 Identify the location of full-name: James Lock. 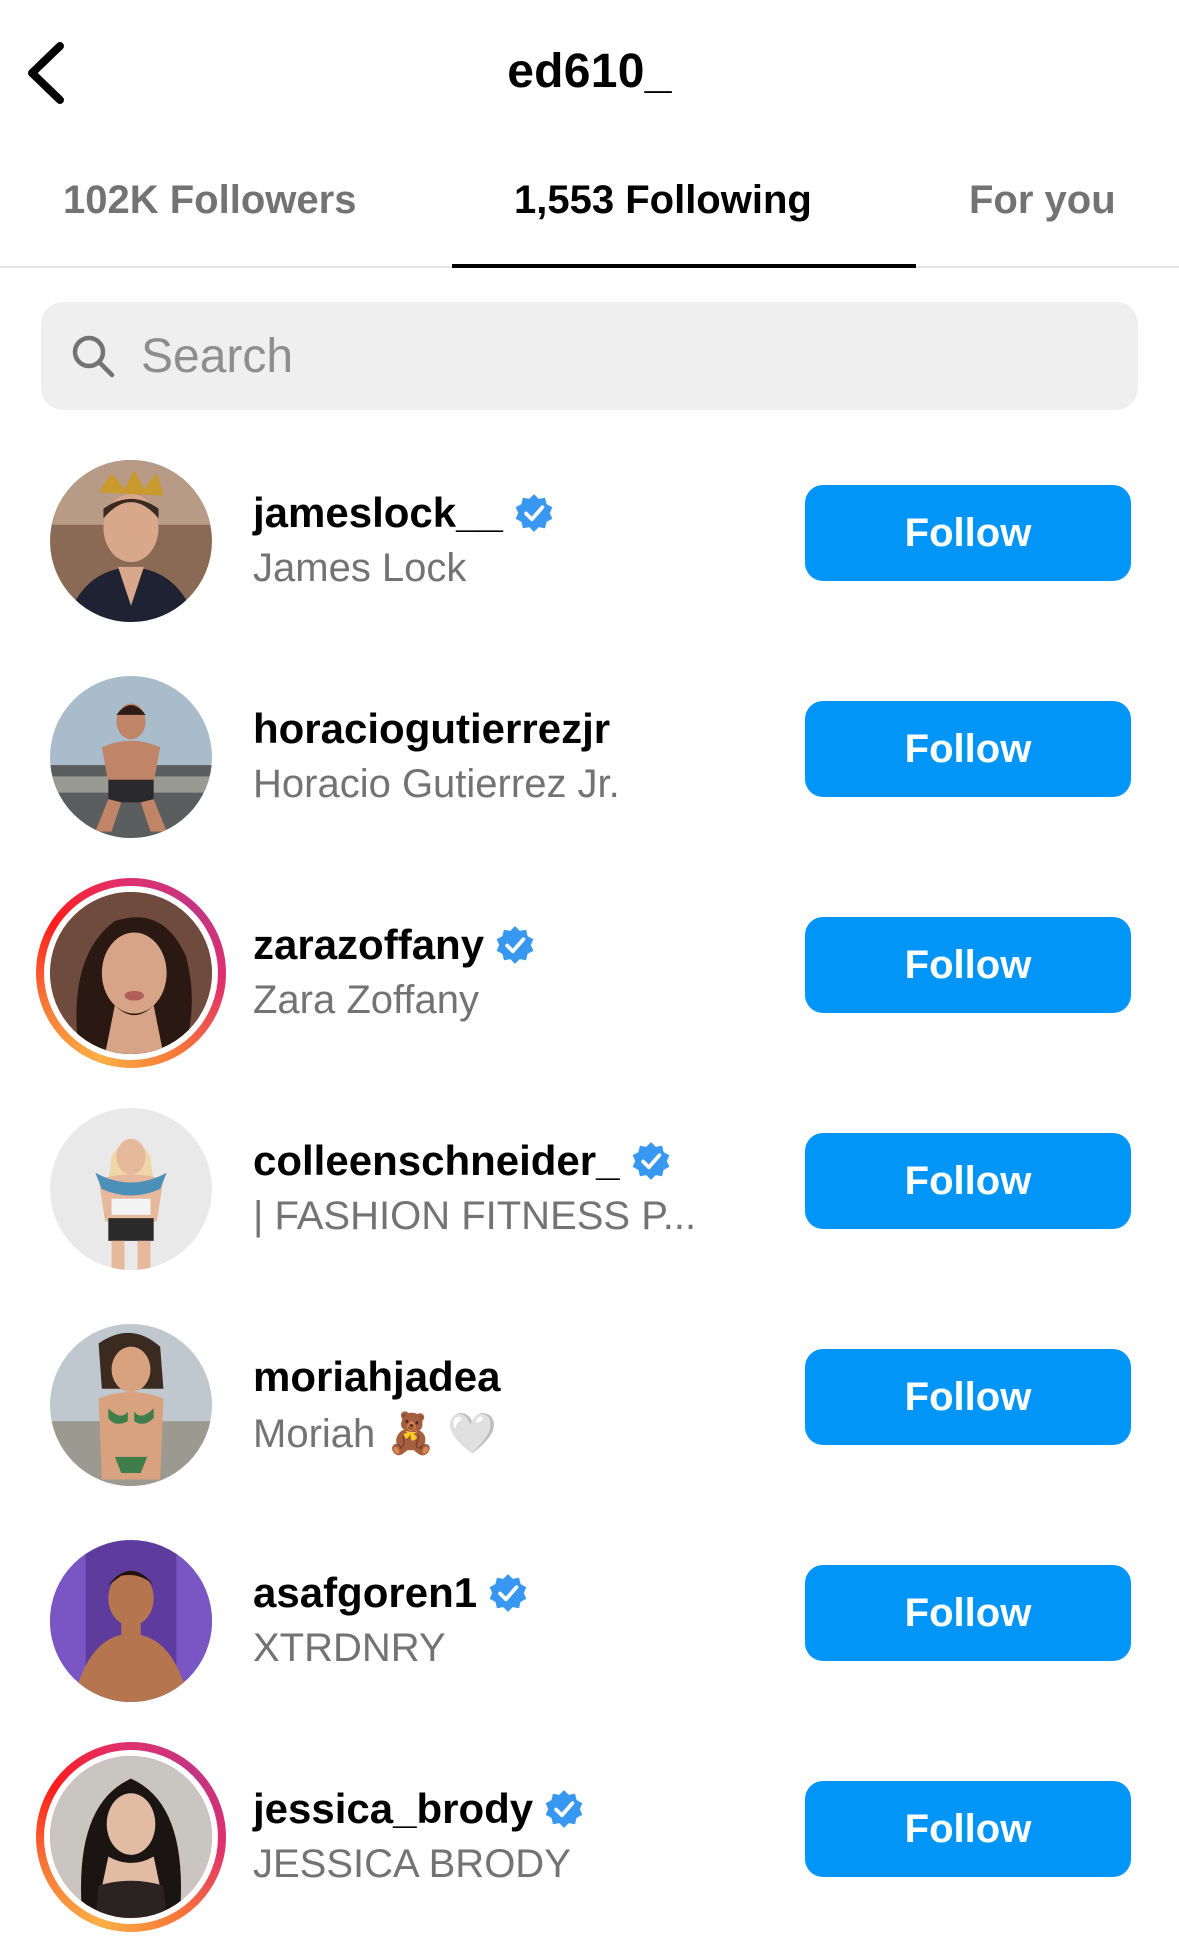
(360, 568).